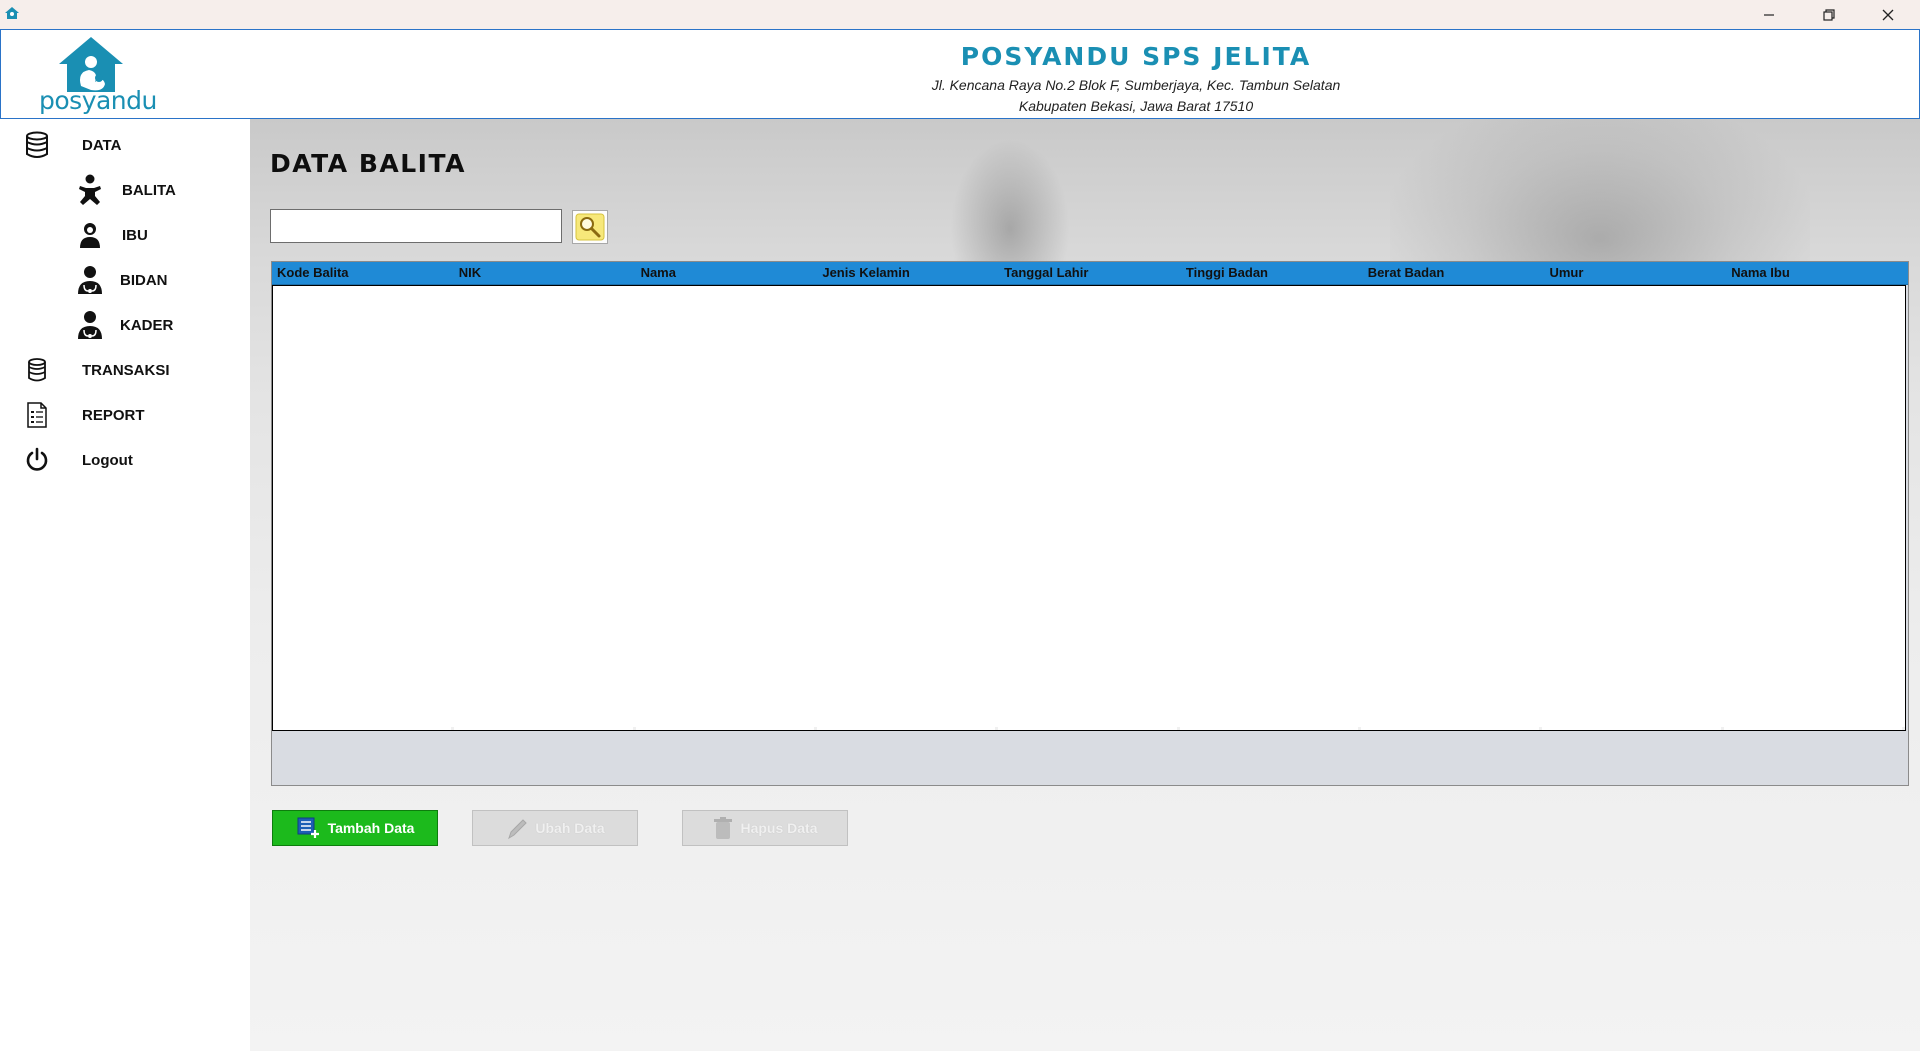 The height and width of the screenshot is (1051, 1920). I want to click on search-button, so click(590, 227).